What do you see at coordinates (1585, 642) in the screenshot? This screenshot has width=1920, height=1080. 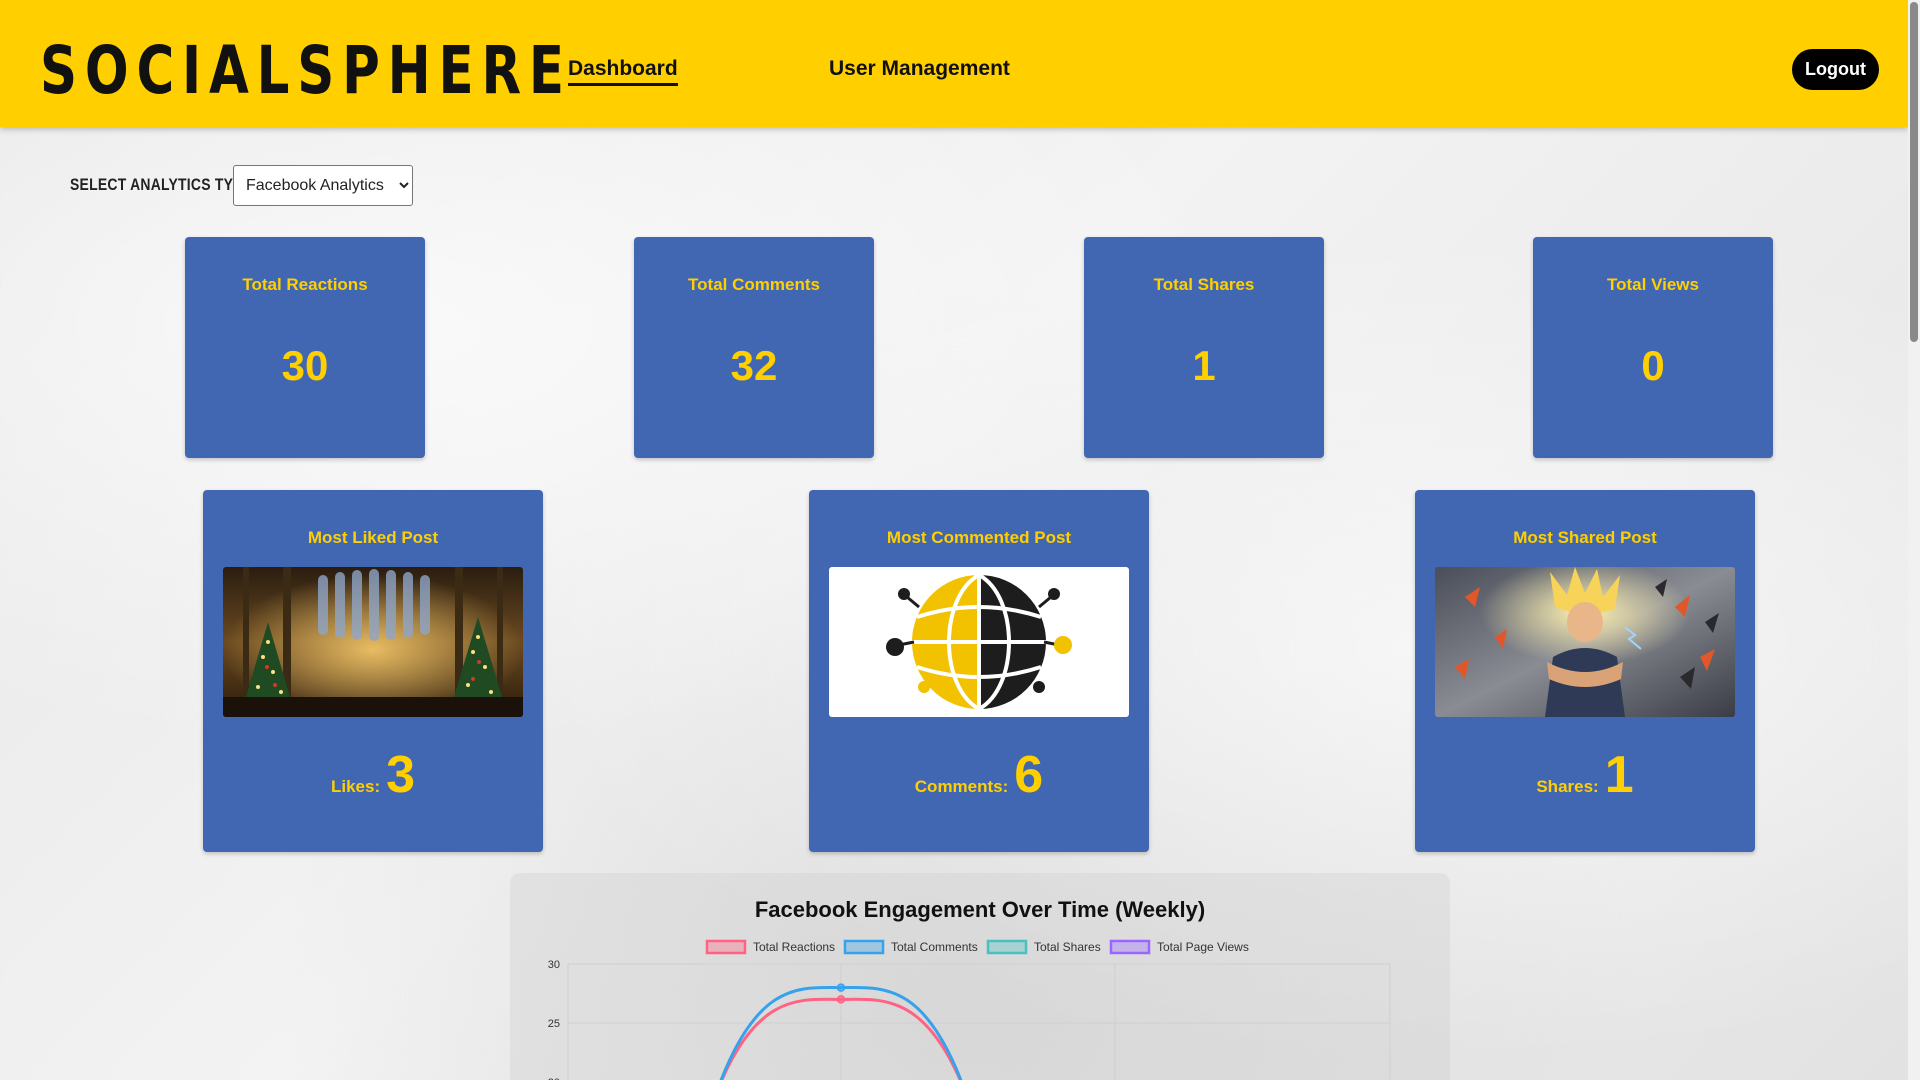 I see `post-image-anime-warrior` at bounding box center [1585, 642].